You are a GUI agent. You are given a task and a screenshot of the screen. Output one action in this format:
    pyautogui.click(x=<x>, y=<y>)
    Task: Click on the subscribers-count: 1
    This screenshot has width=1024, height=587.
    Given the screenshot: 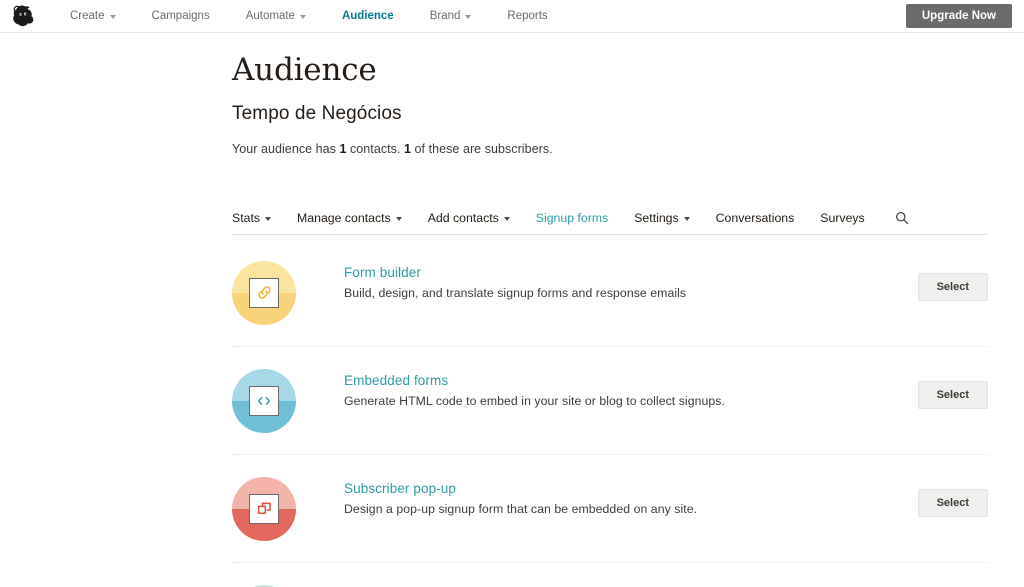 What is the action you would take?
    pyautogui.click(x=408, y=148)
    